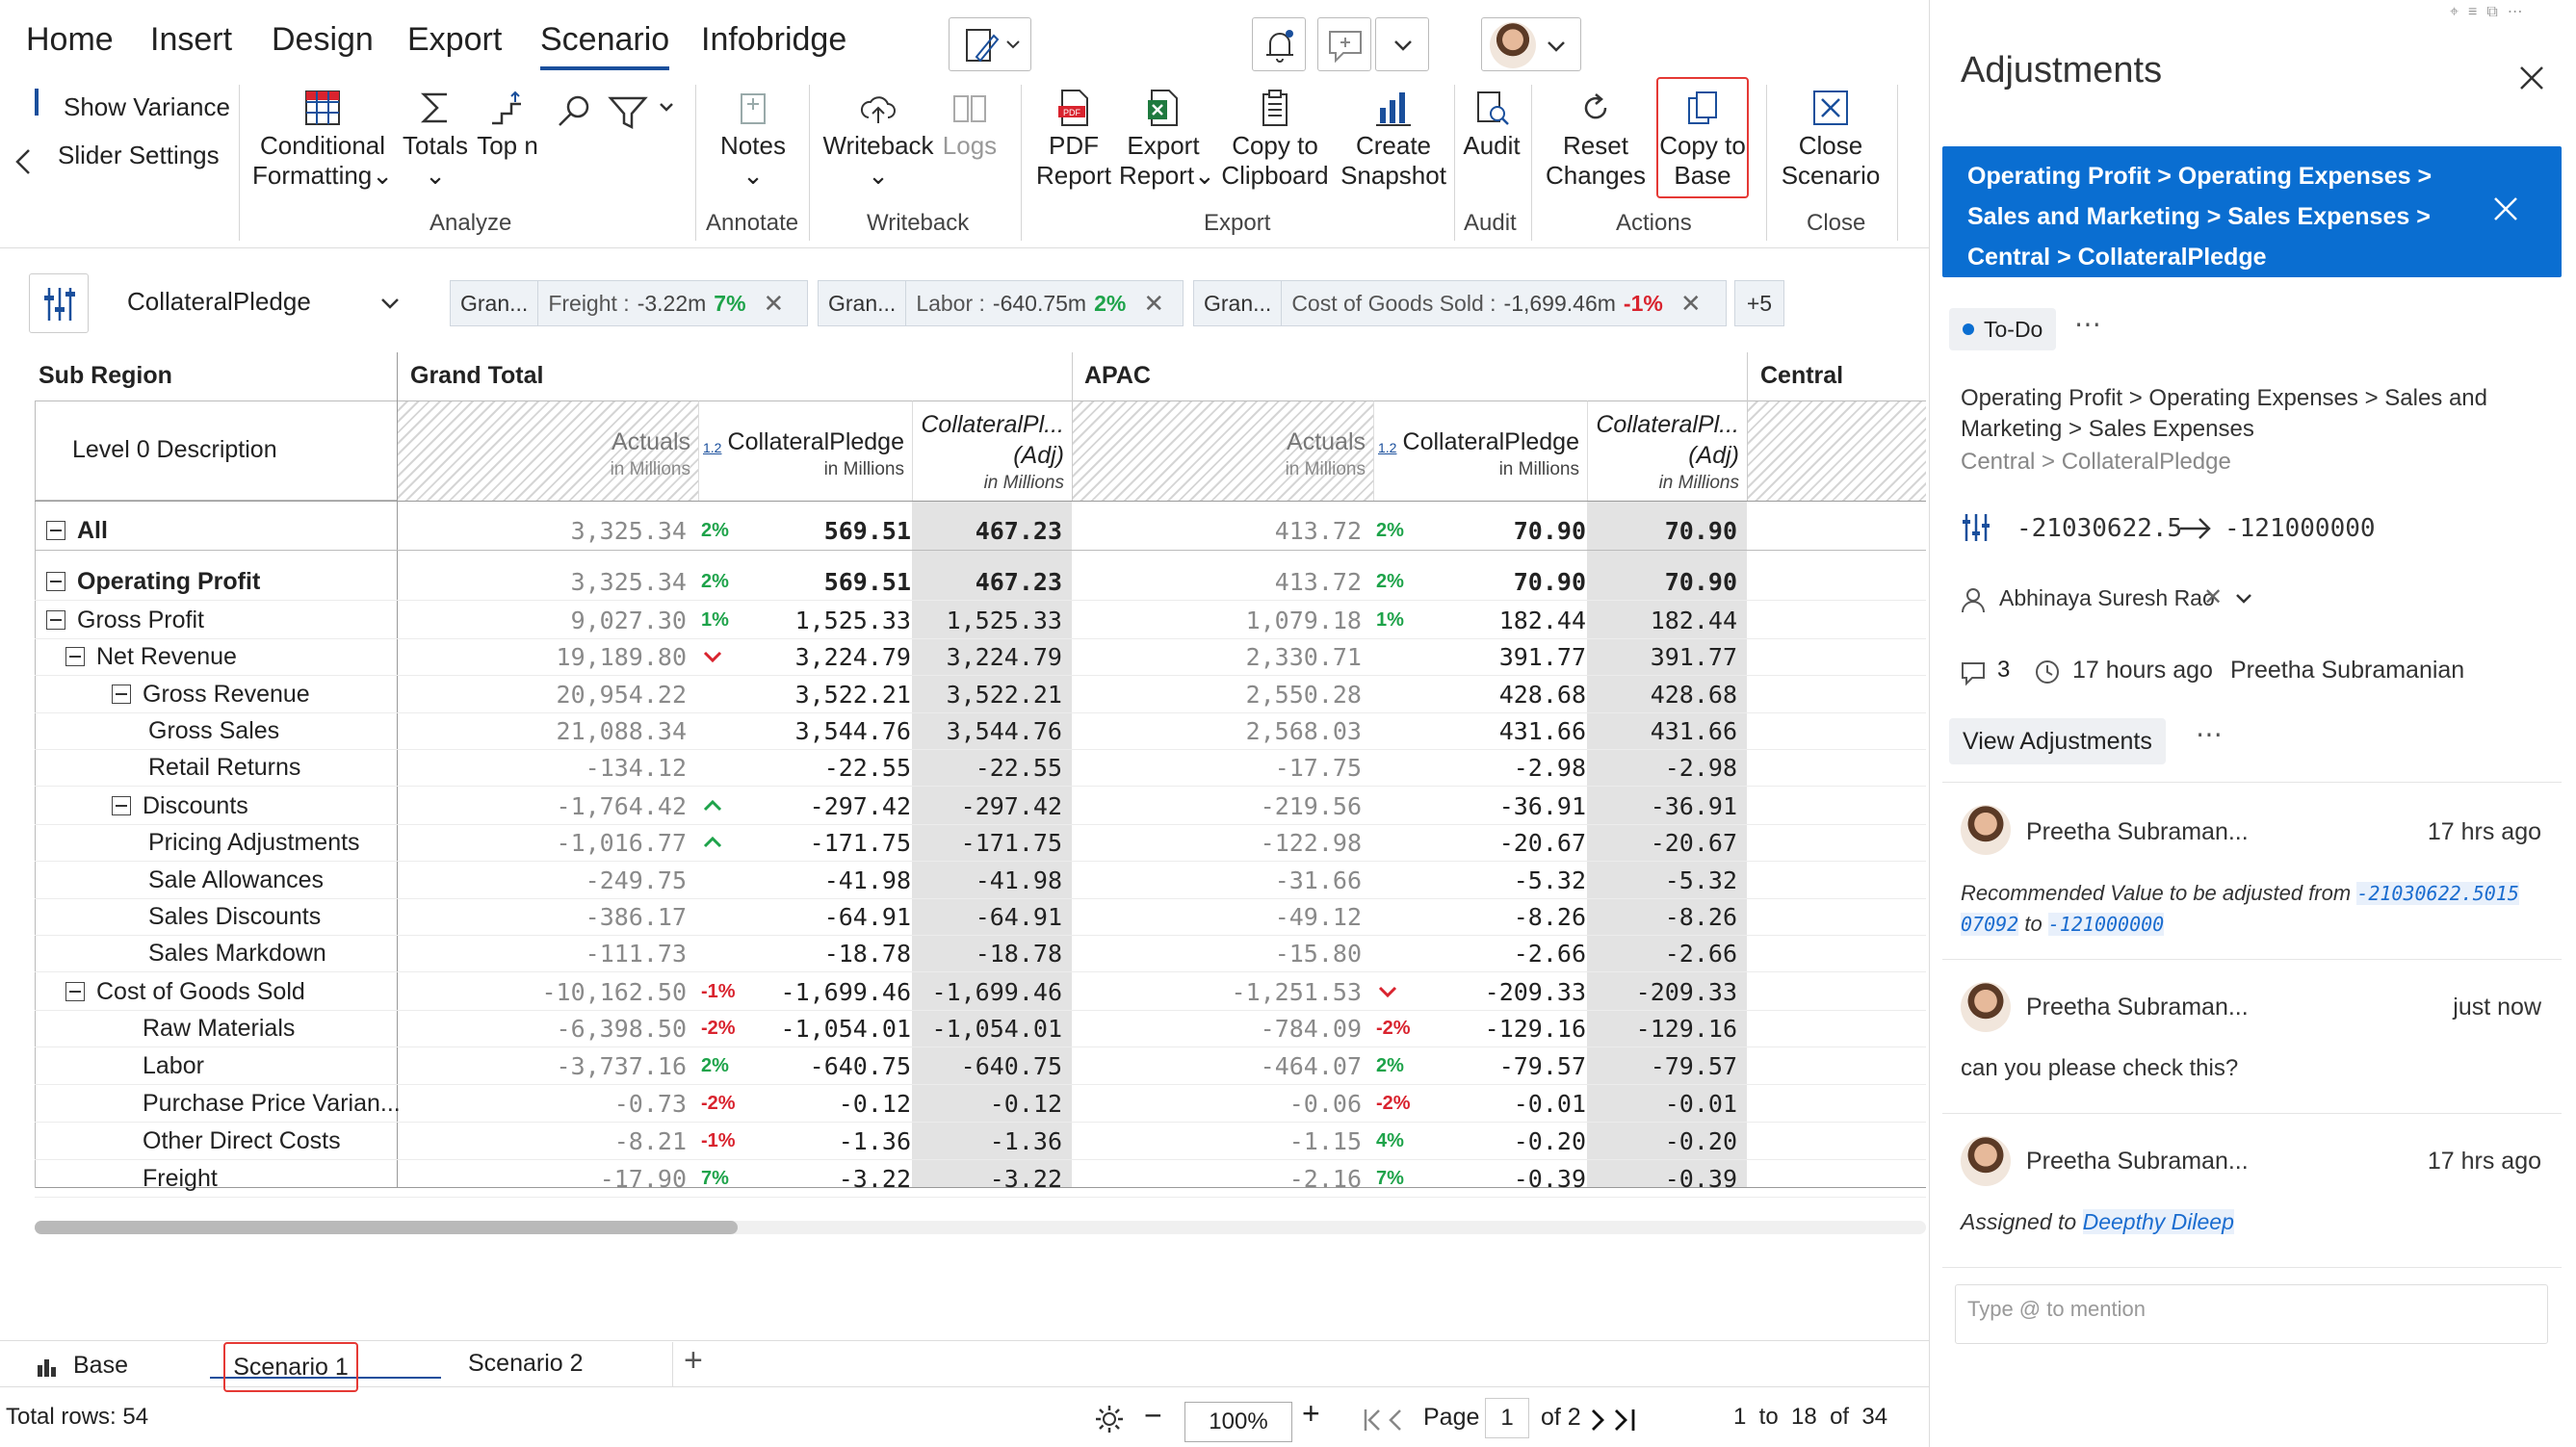 Image resolution: width=2576 pixels, height=1447 pixels. I want to click on cp-adj-value: 3,544.76, so click(987, 731).